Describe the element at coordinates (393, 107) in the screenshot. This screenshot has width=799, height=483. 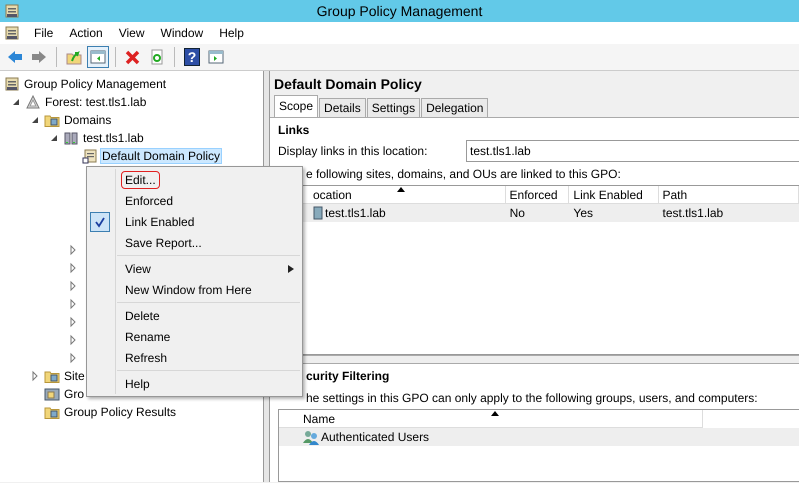
I see `tab: Settings` at that location.